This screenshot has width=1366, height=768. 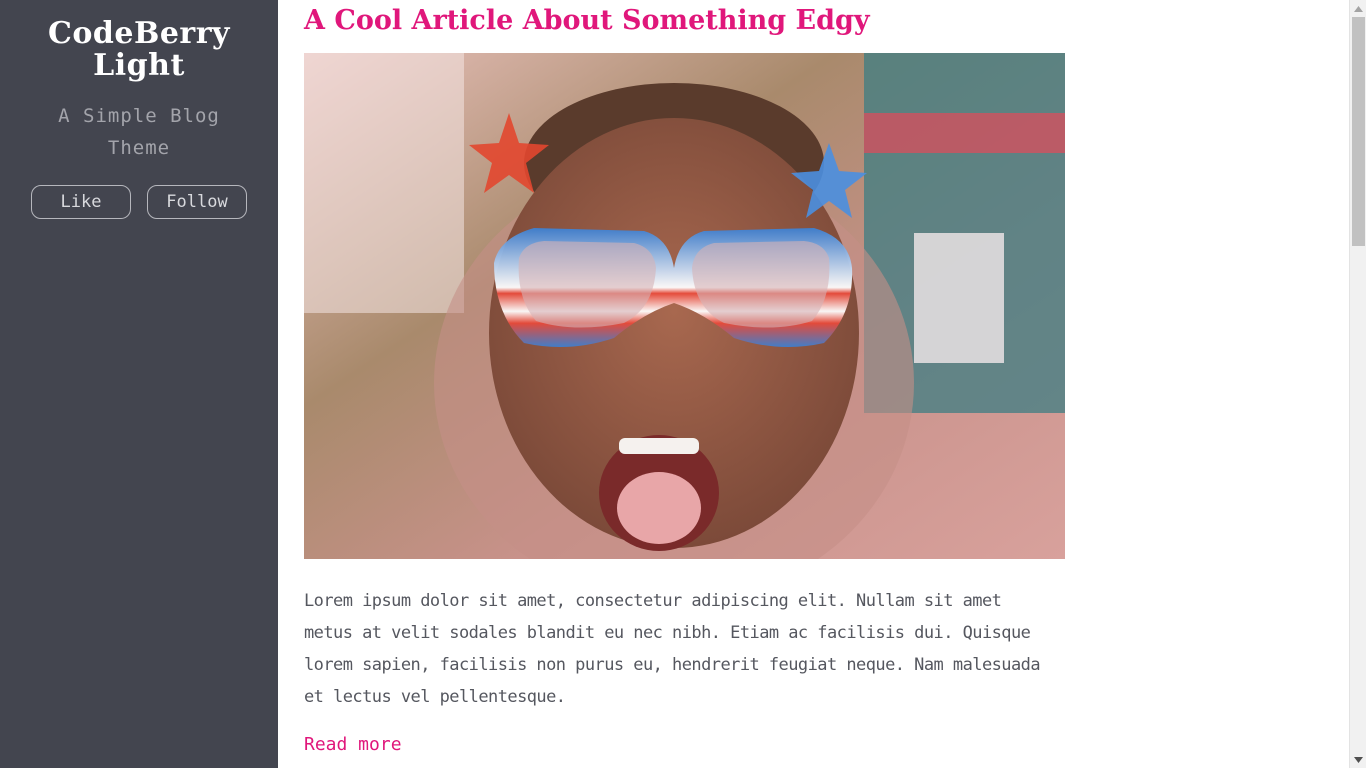 I want to click on like-button: Like, so click(x=81, y=202).